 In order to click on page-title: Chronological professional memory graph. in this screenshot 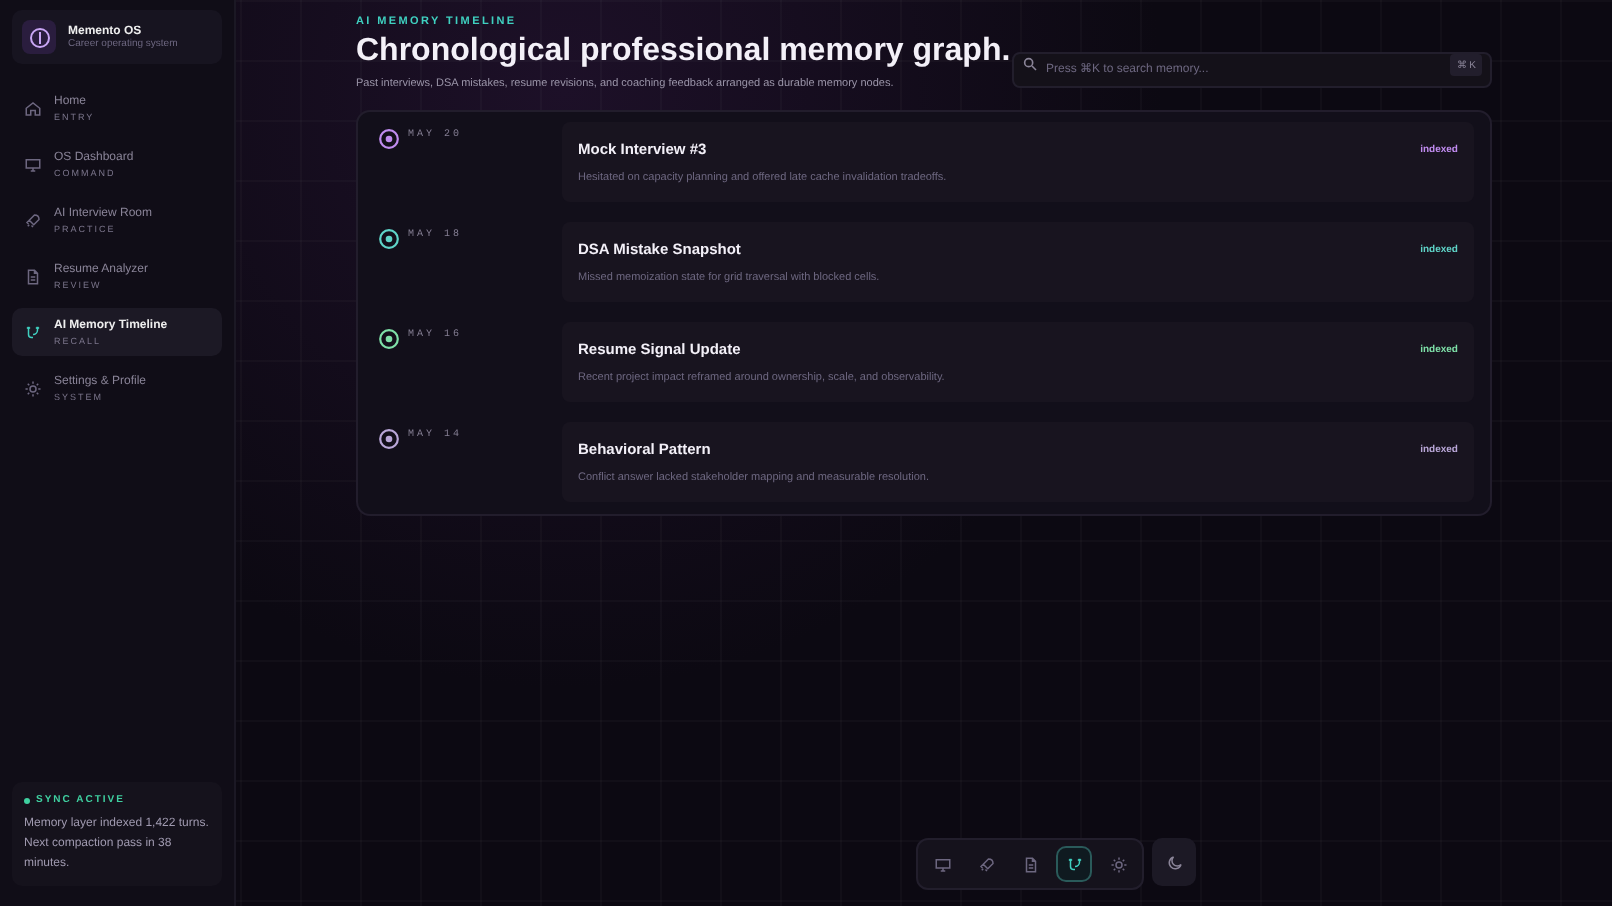, I will do `click(683, 52)`.